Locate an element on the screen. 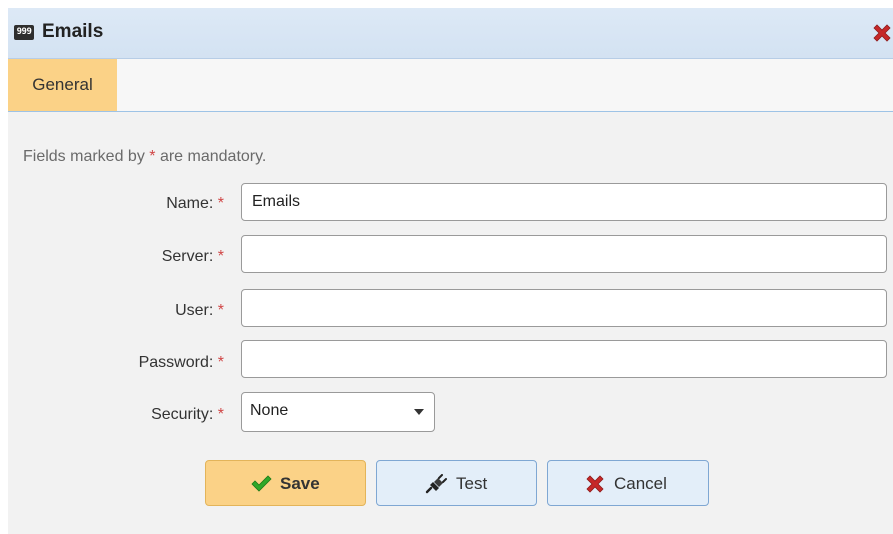 Image resolution: width=893 pixels, height=534 pixels. test-button: Test is located at coordinates (456, 483).